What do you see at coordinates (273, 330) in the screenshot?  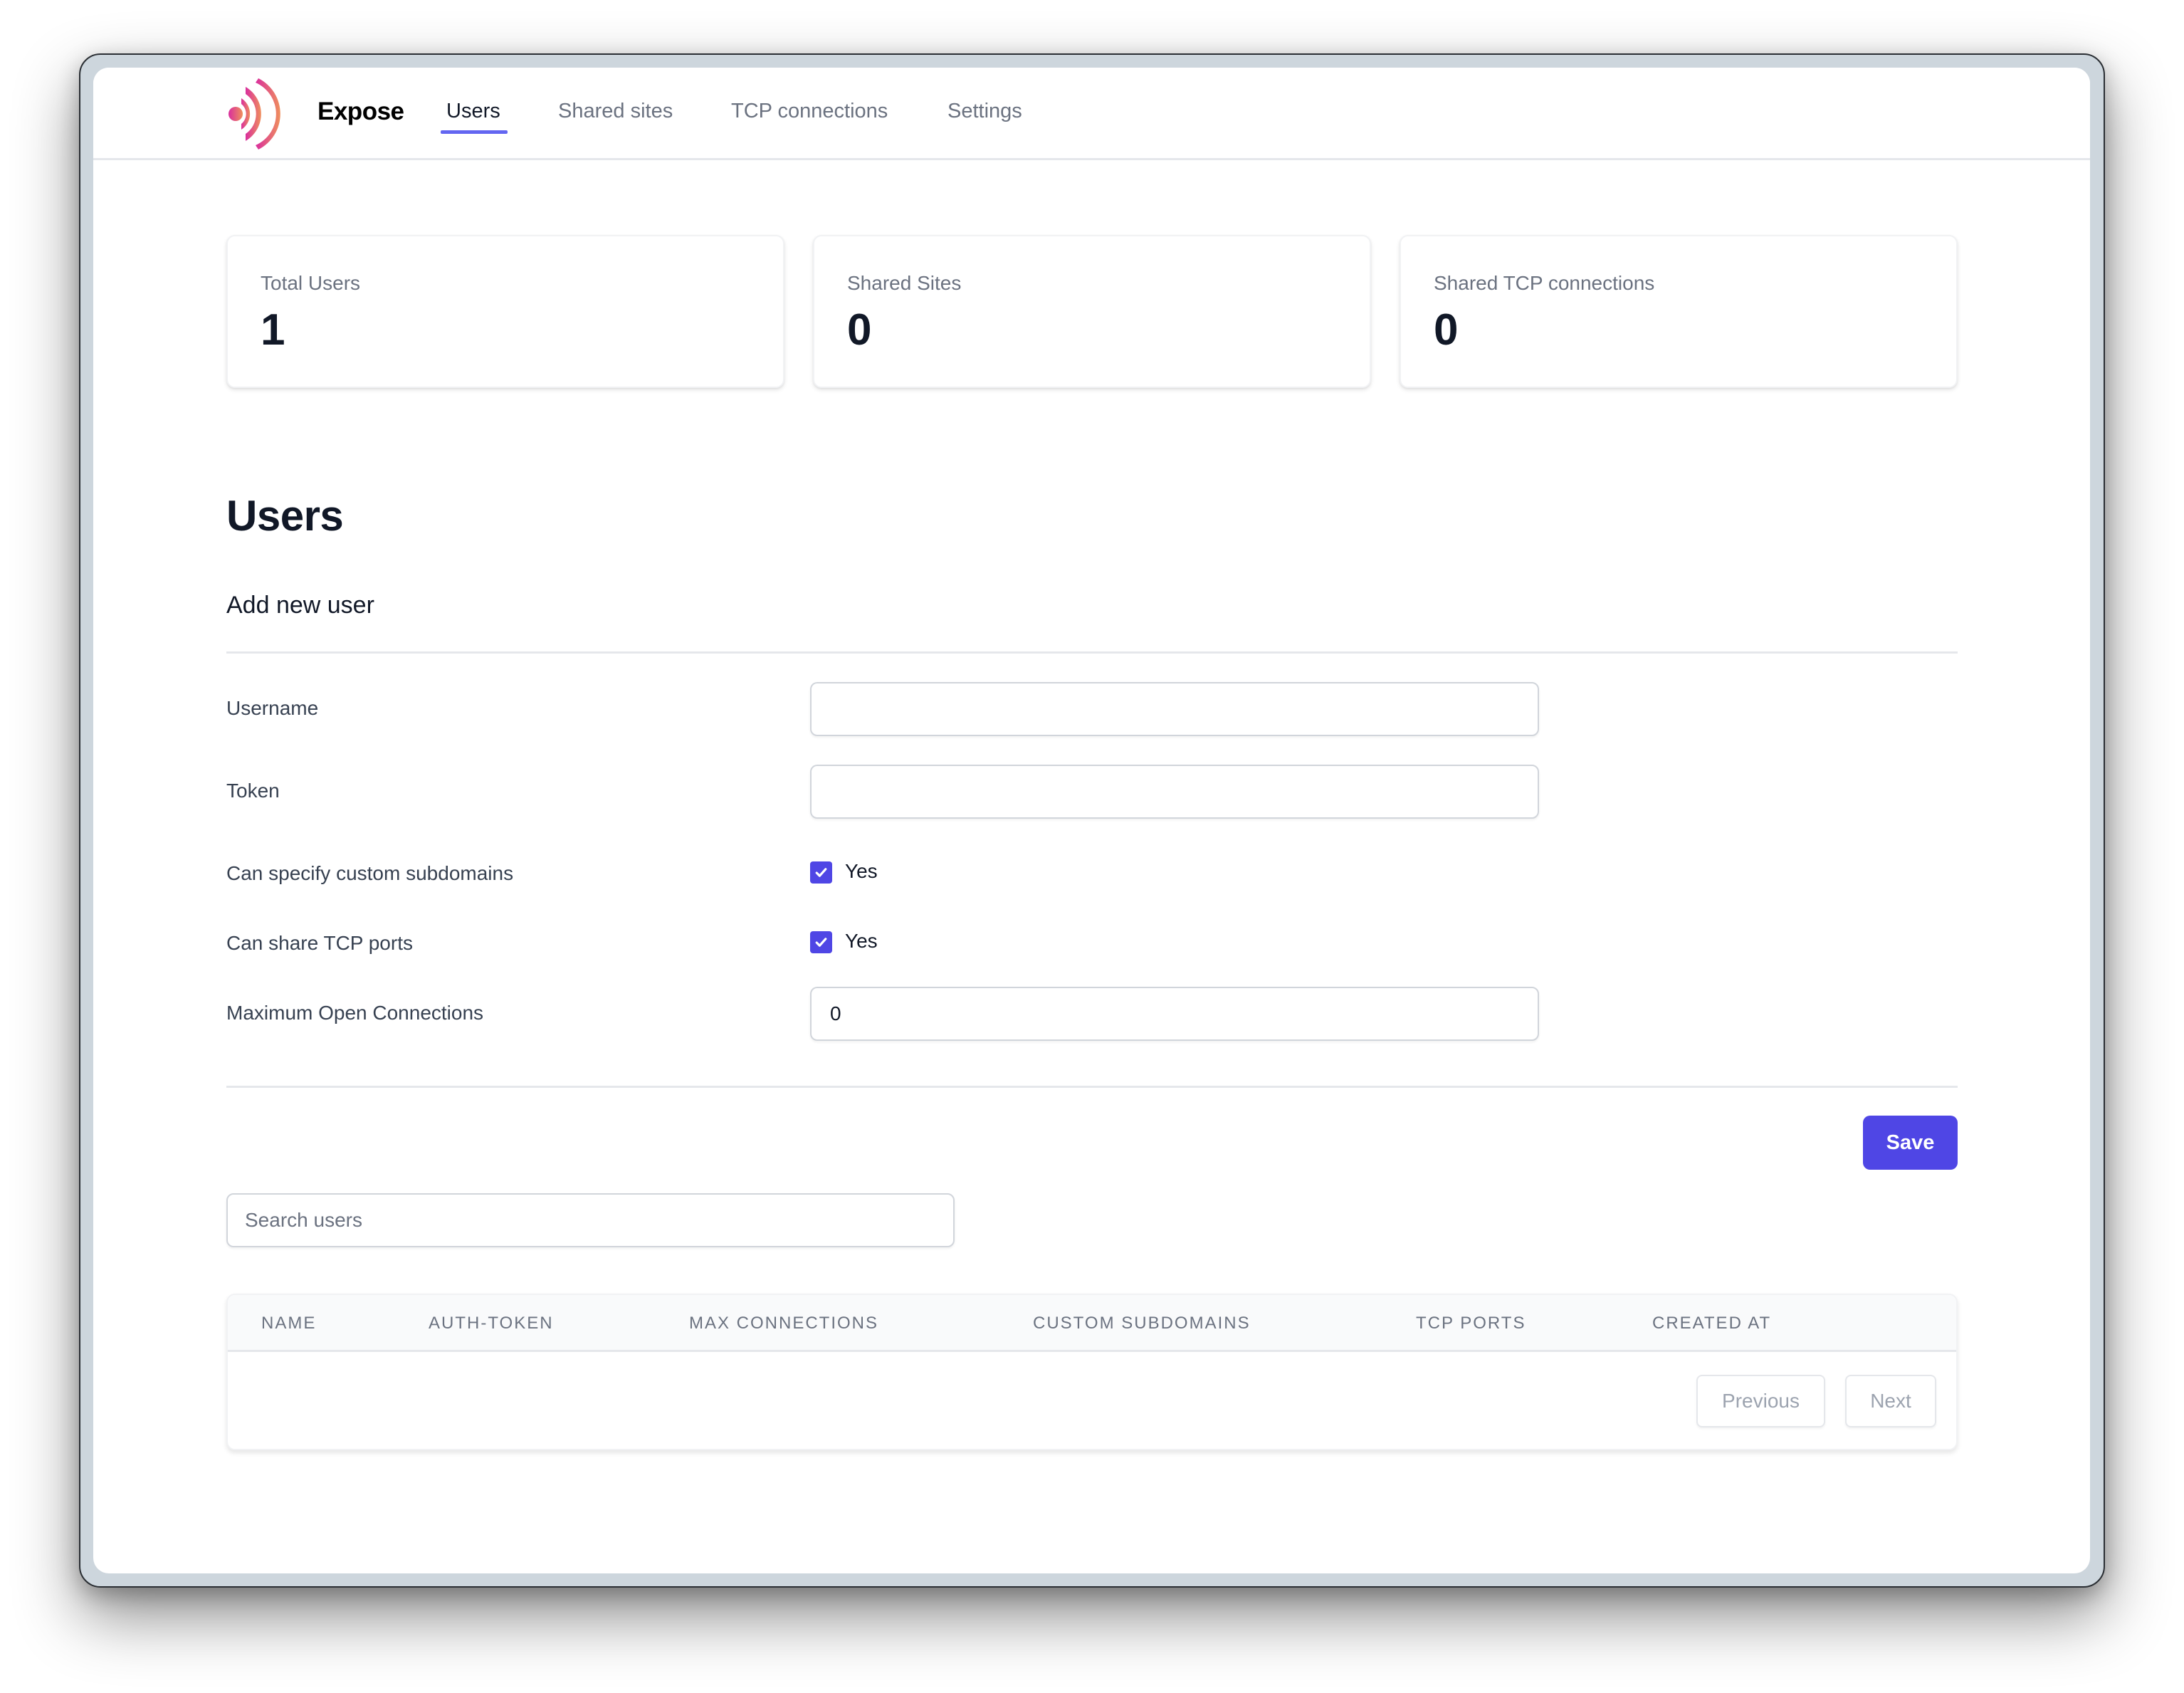 I see `stat-value: 1` at bounding box center [273, 330].